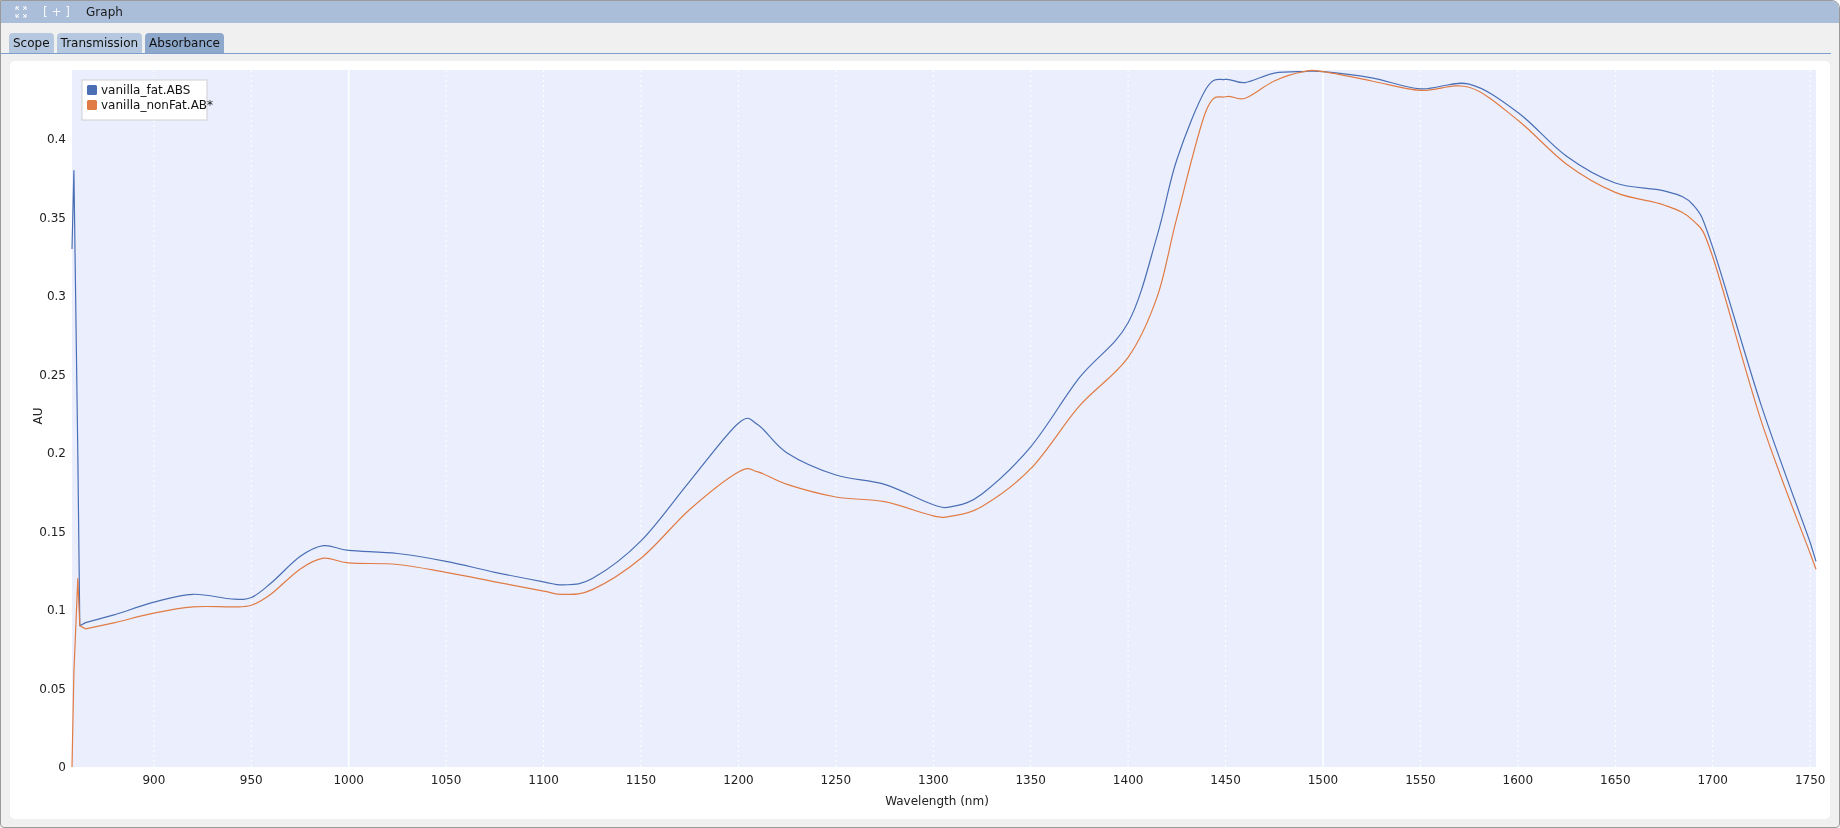  Describe the element at coordinates (38, 416) in the screenshot. I see `axis-title: AU` at that location.